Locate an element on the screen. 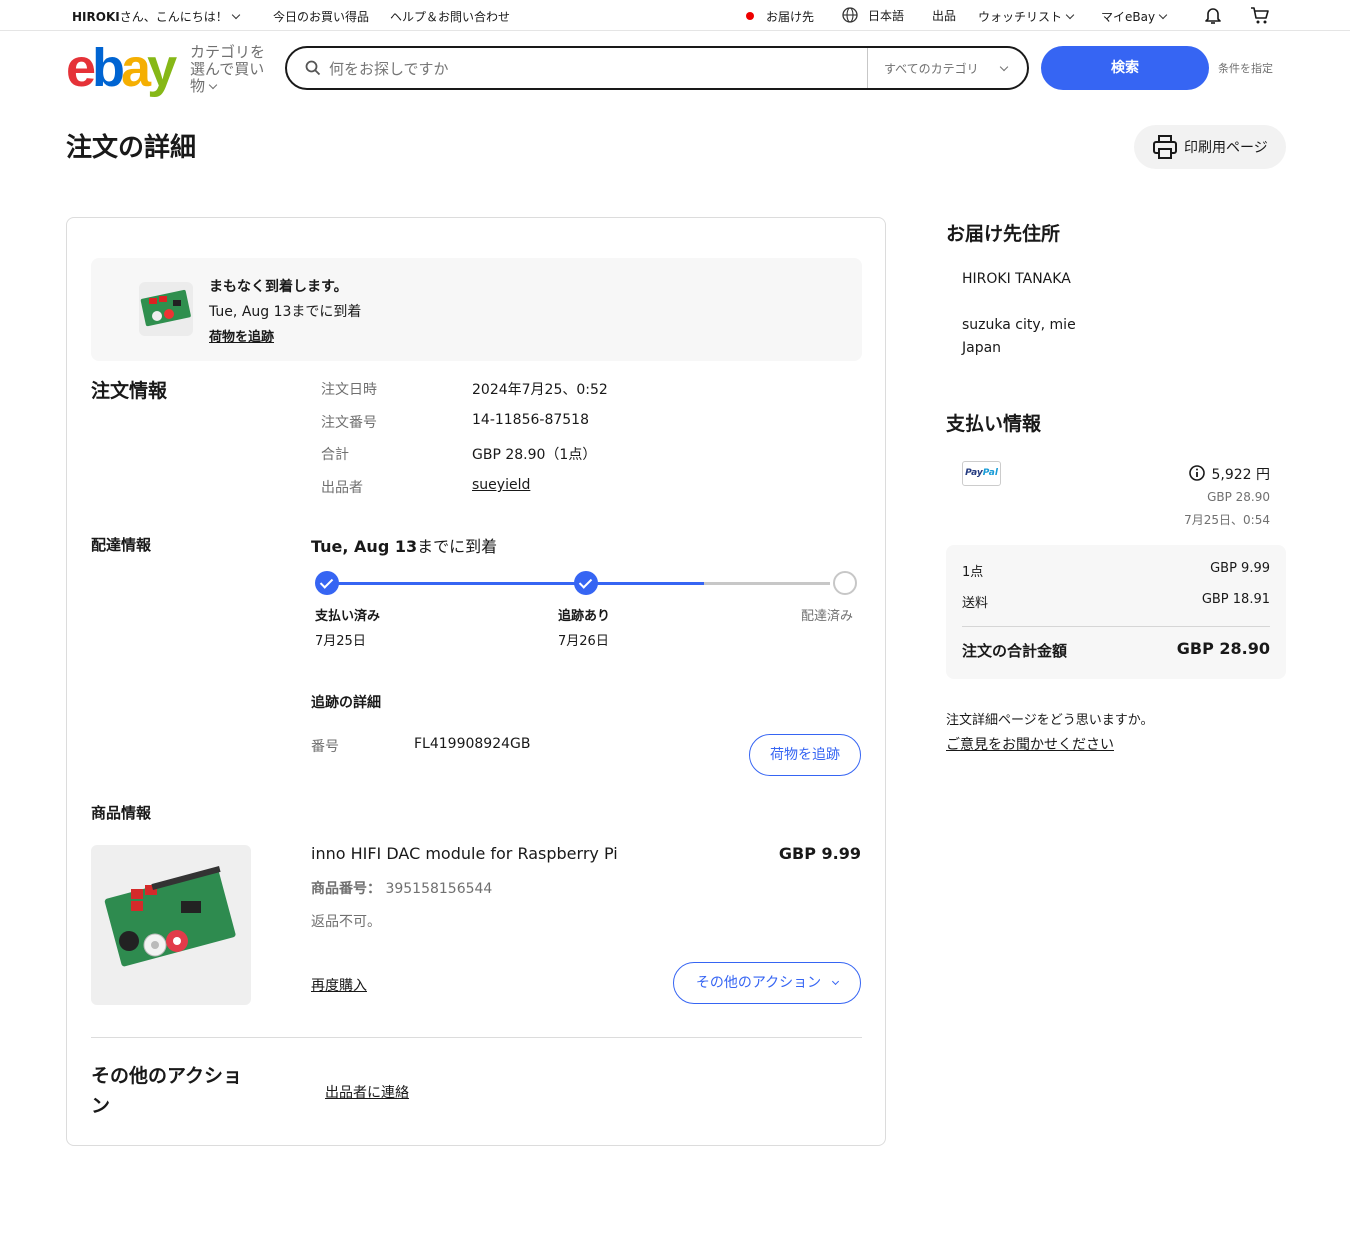  step-delivered-label: 配達済み is located at coordinates (827, 616).